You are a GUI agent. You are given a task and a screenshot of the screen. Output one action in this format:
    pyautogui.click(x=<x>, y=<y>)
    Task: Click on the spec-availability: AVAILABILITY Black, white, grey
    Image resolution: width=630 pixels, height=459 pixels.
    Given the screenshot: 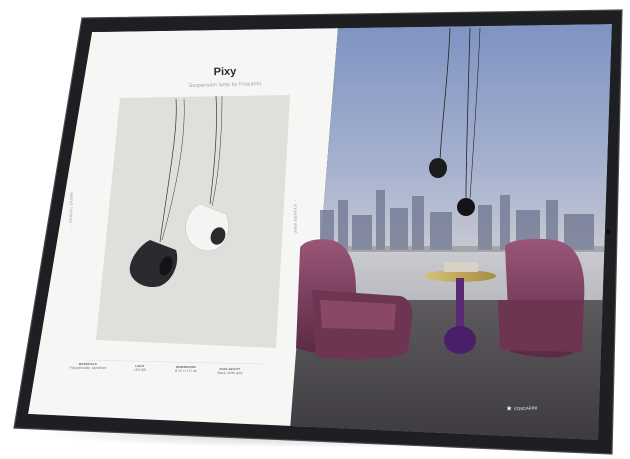 What is the action you would take?
    pyautogui.click(x=230, y=371)
    